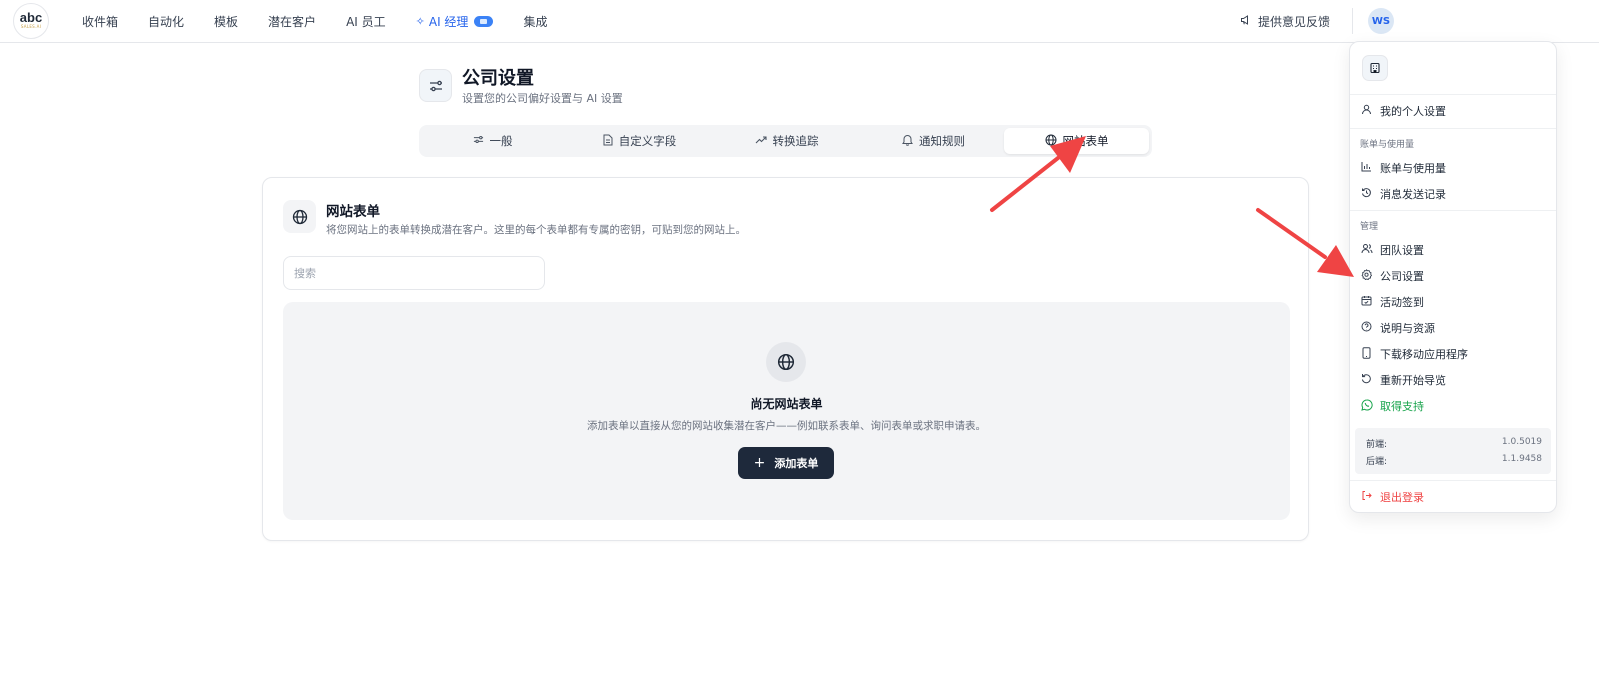  What do you see at coordinates (542, 98) in the screenshot?
I see `page-subtitle: 设置您的公司偏好设置与 AI 设置` at bounding box center [542, 98].